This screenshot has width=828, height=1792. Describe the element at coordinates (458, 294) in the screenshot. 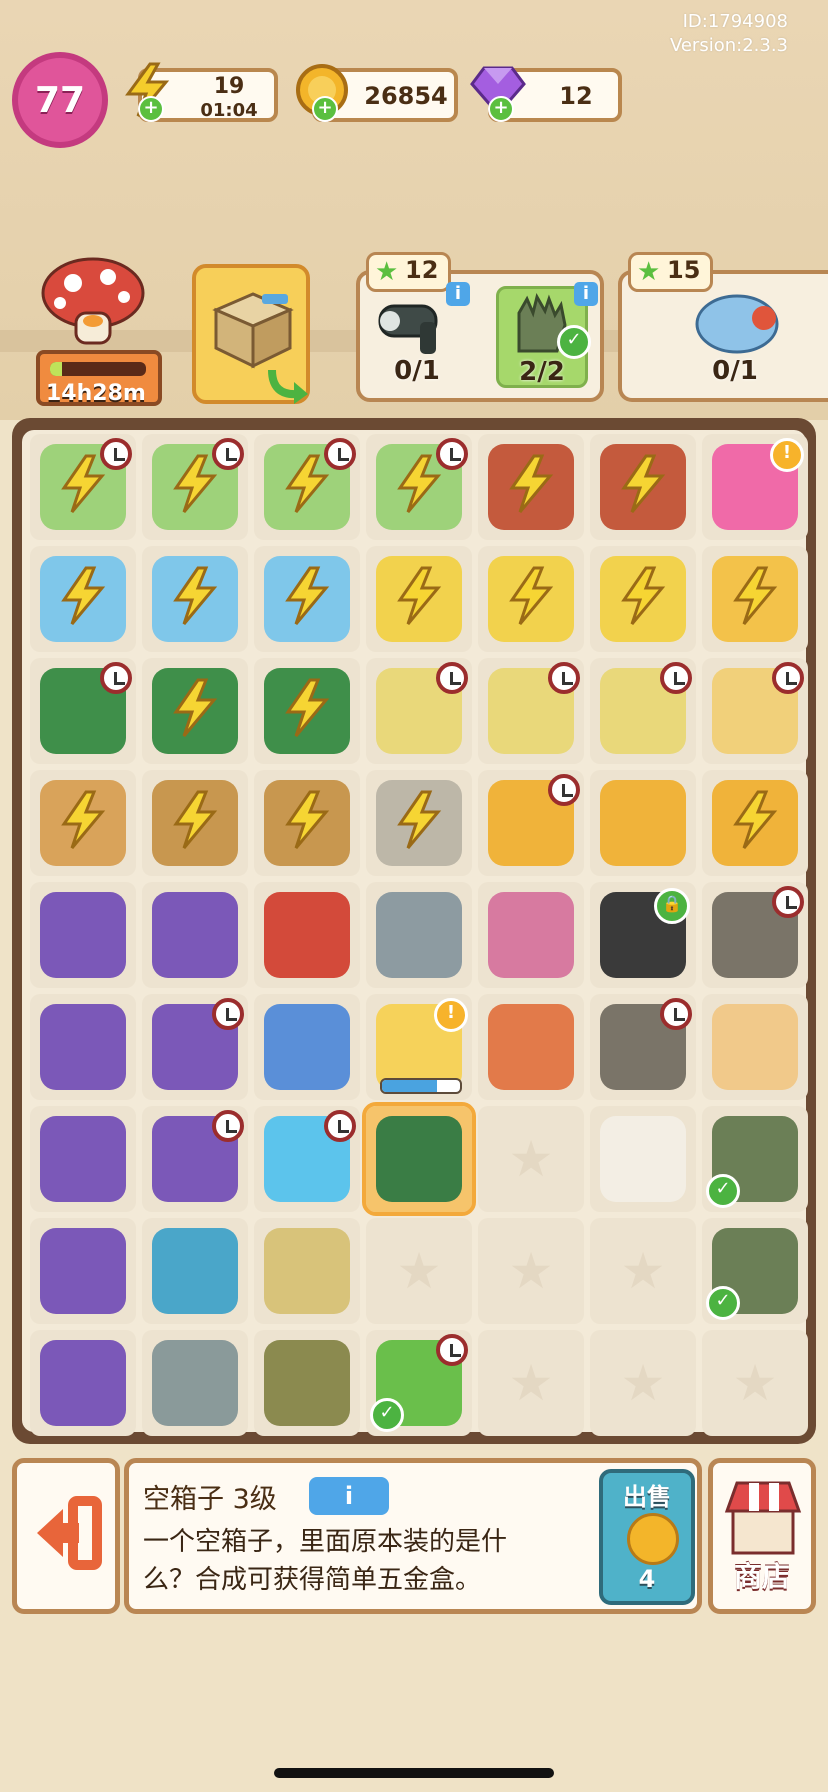

I see `order-1-item-1-info-icon: i` at that location.